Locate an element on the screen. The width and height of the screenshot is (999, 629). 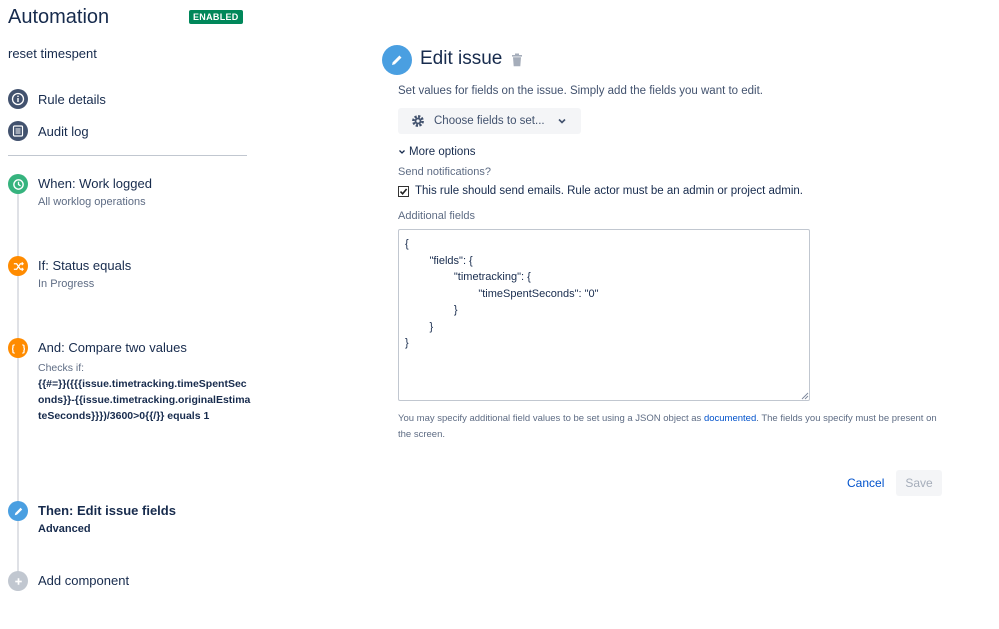
enabled-status-badge: ENABLED is located at coordinates (216, 17).